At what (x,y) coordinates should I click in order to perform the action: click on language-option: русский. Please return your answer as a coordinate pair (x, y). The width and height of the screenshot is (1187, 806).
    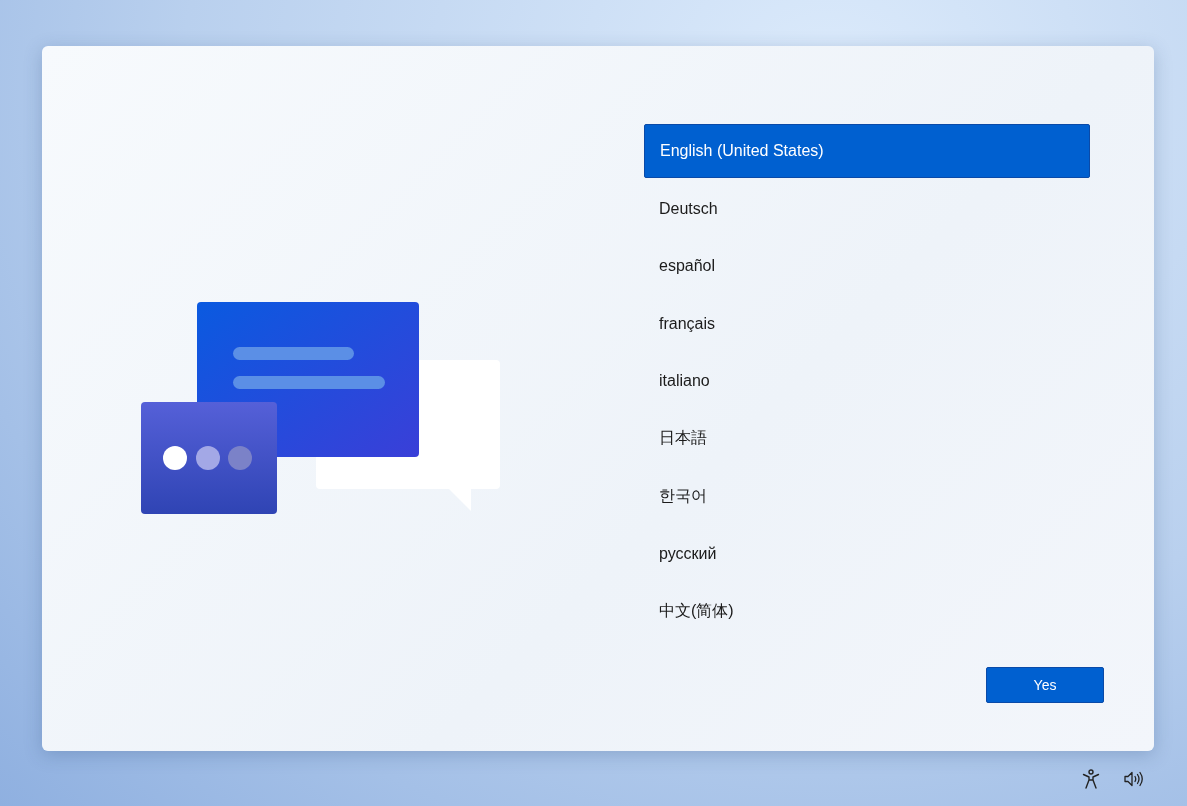
    Looking at the image, I should click on (867, 554).